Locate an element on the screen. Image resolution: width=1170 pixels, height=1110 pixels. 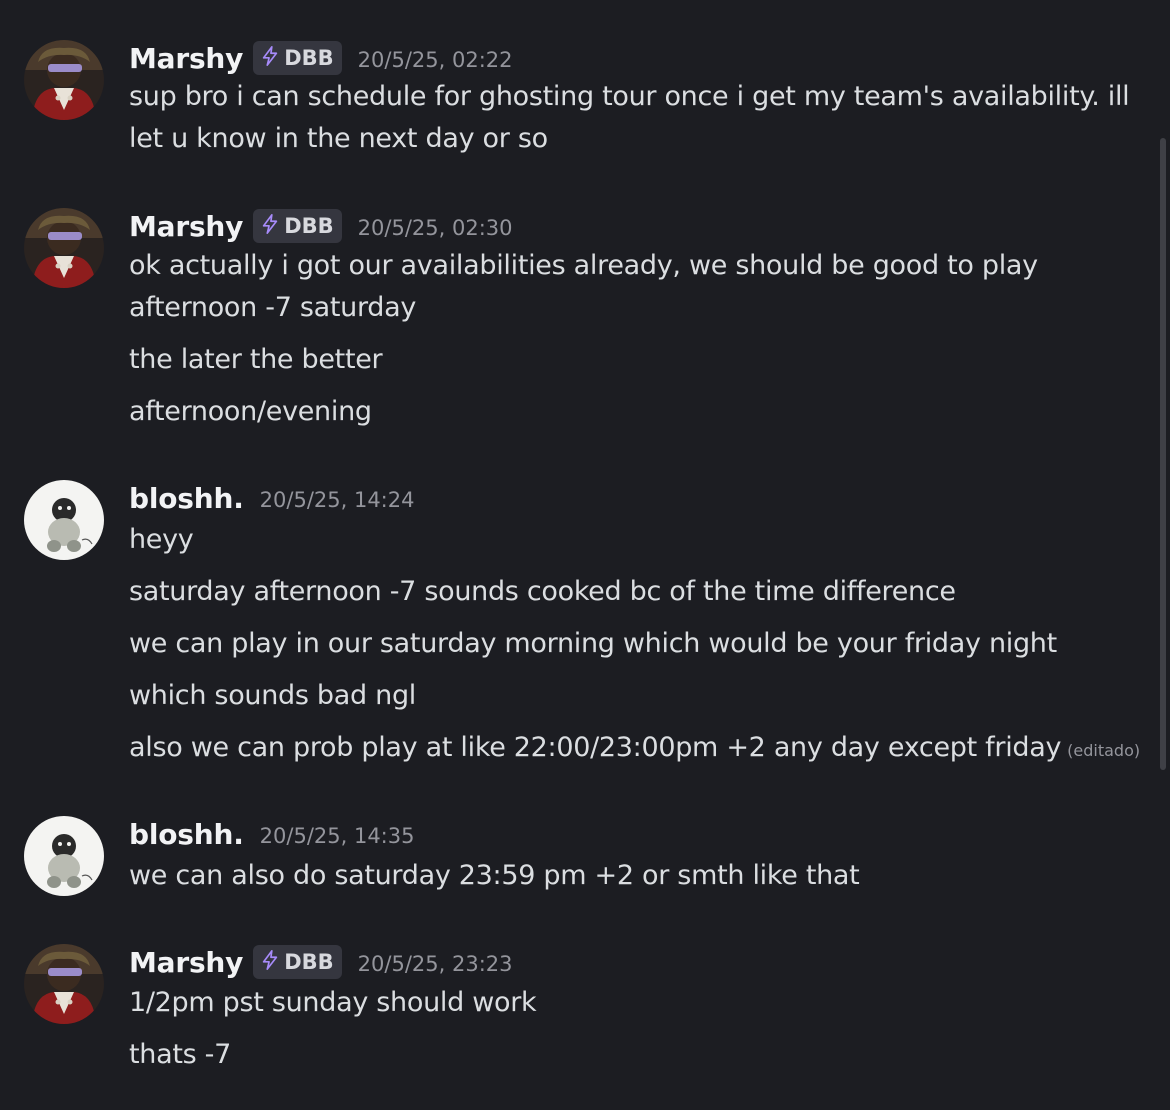
message-text: afternoon -7 saturday is located at coordinates (273, 307).